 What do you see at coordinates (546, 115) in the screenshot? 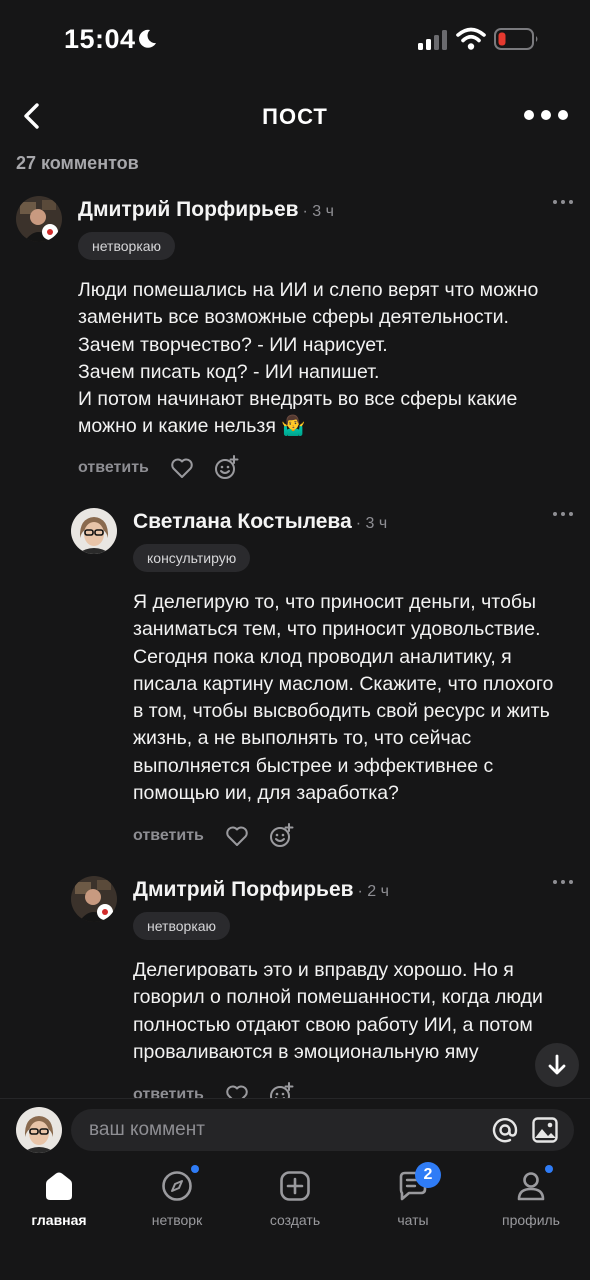
I see `more-horizontal-icon` at bounding box center [546, 115].